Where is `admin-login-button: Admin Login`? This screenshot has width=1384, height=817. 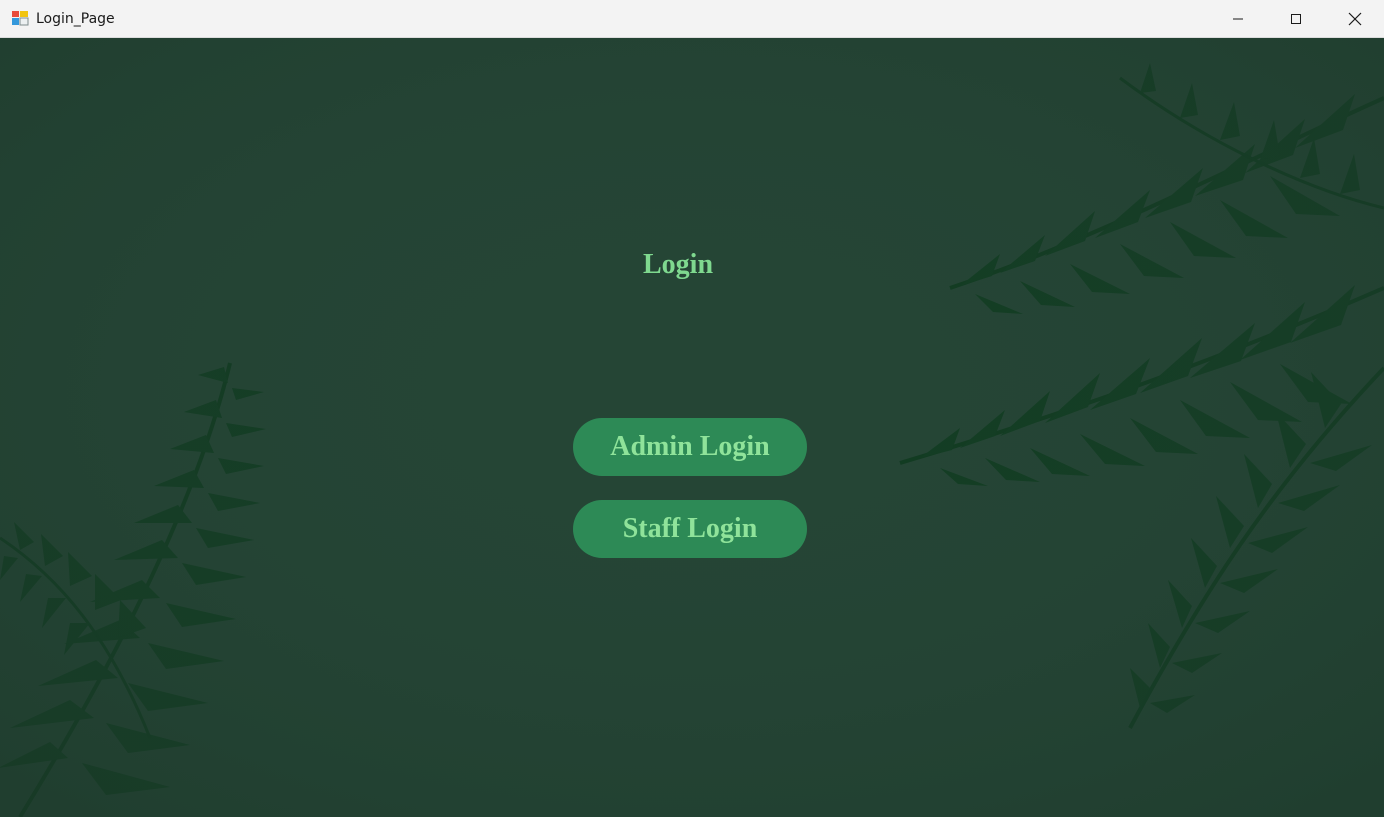
admin-login-button: Admin Login is located at coordinates (690, 447).